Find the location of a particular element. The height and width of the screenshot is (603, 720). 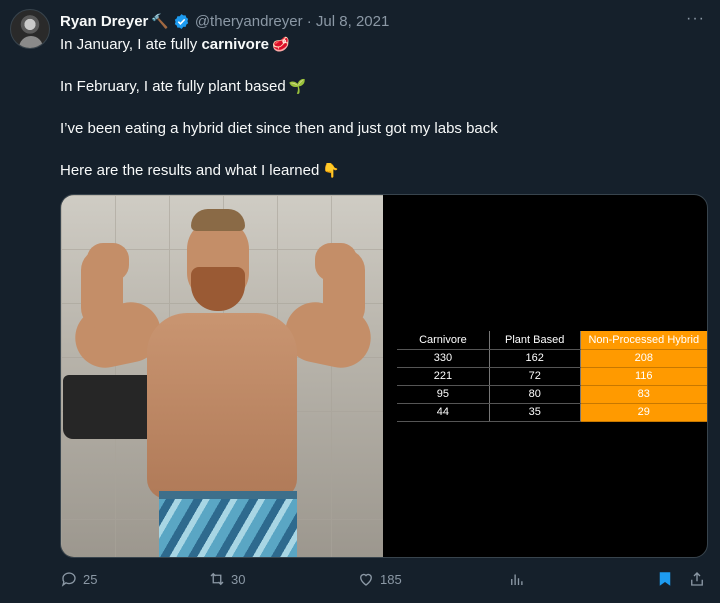

tweet-line-1: In January, I ate fully carnivore 🥩 is located at coordinates (174, 44).